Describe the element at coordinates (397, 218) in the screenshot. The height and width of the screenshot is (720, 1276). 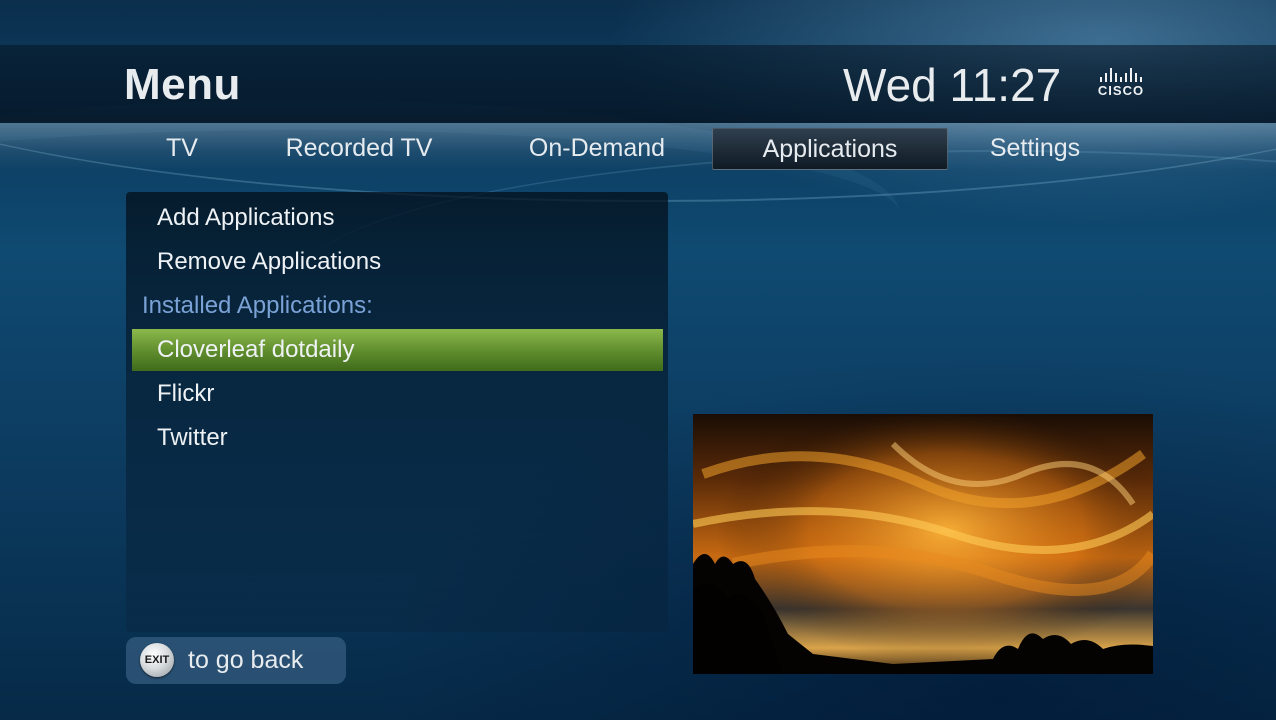
I see `add-applications-item: Add Applications` at that location.